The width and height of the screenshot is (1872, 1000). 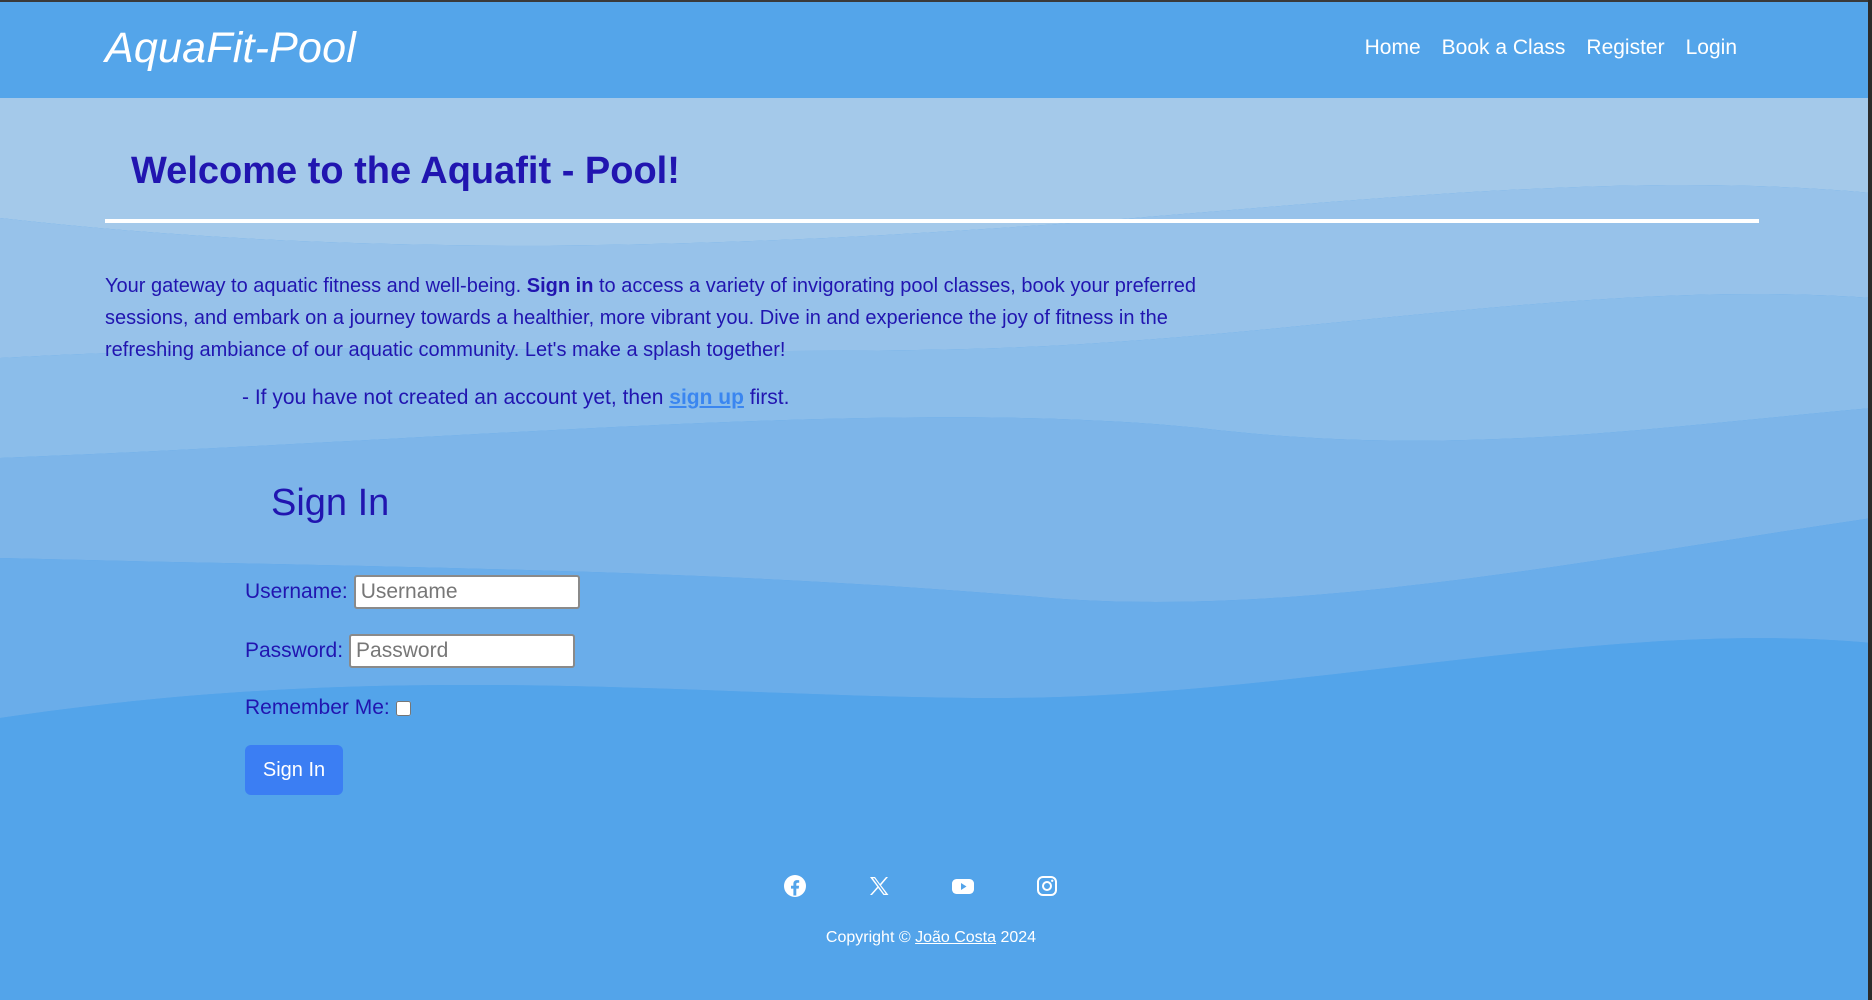 What do you see at coordinates (466, 592) in the screenshot?
I see `username-input` at bounding box center [466, 592].